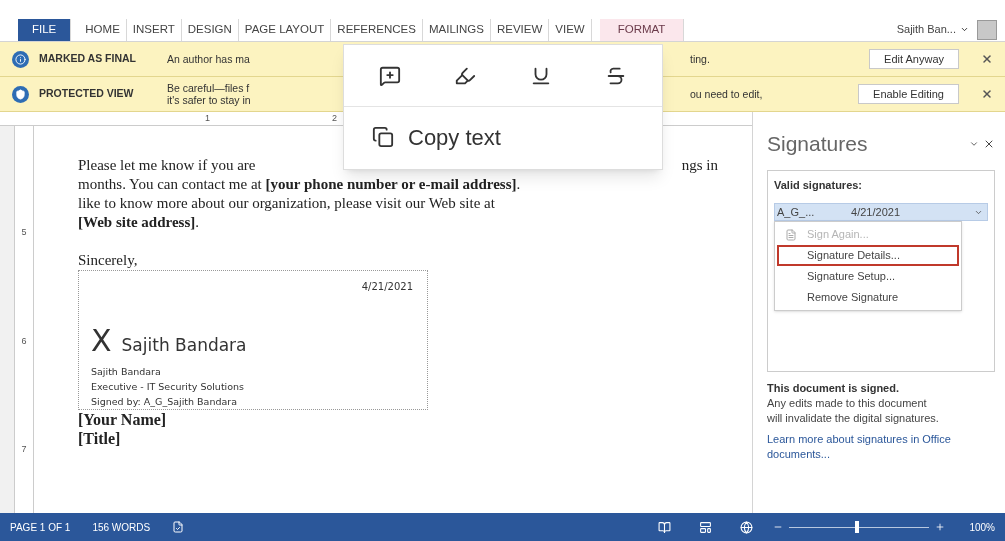 This screenshot has width=1005, height=541. Describe the element at coordinates (20, 94) in the screenshot. I see `shield-icon` at that location.